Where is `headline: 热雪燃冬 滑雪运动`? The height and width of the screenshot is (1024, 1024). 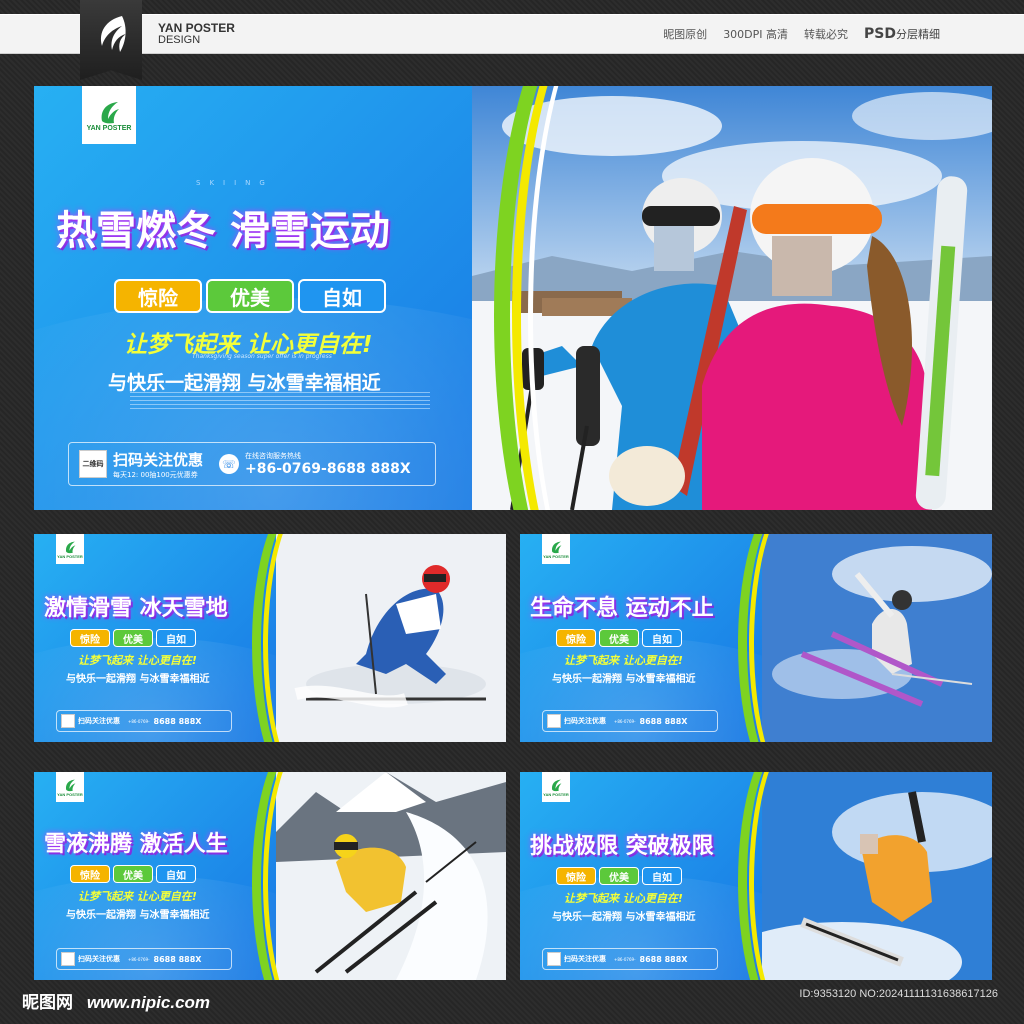 headline: 热雪燃冬 滑雪运动 is located at coordinates (223, 231).